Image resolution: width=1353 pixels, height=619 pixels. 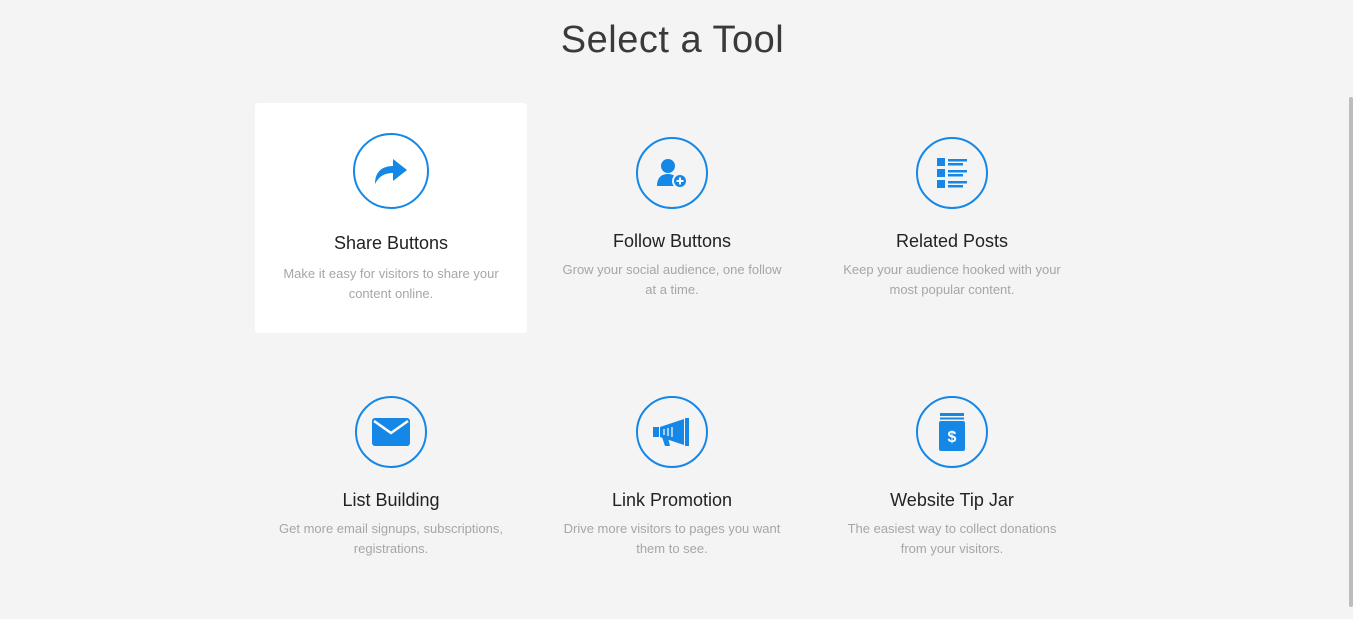 I want to click on megaphone-icon-glyph, so click(x=671, y=432).